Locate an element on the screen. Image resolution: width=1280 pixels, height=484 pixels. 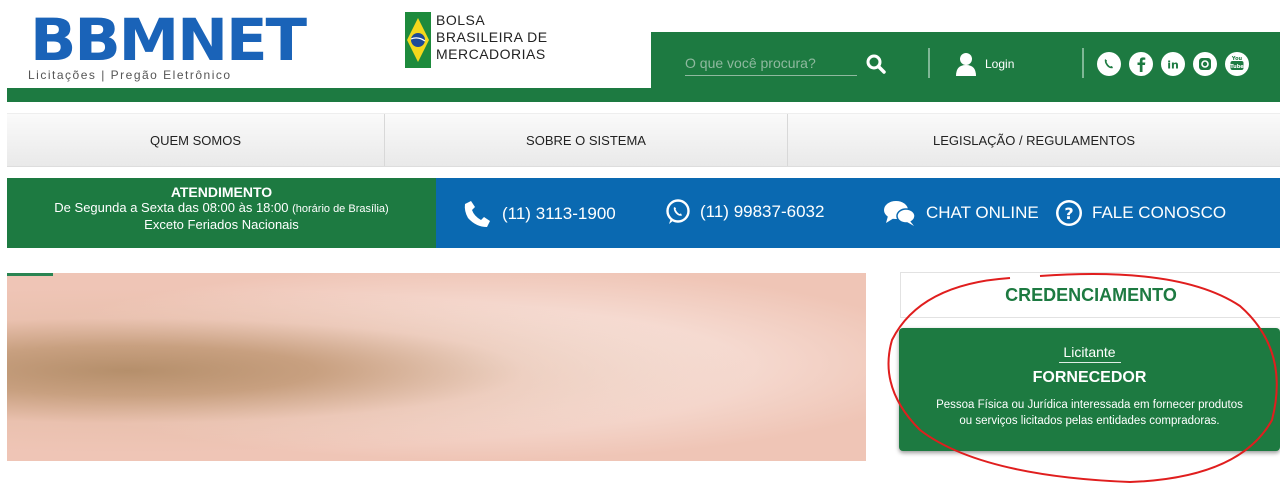
phone-link: (11) 3113-1900 is located at coordinates (539, 214).